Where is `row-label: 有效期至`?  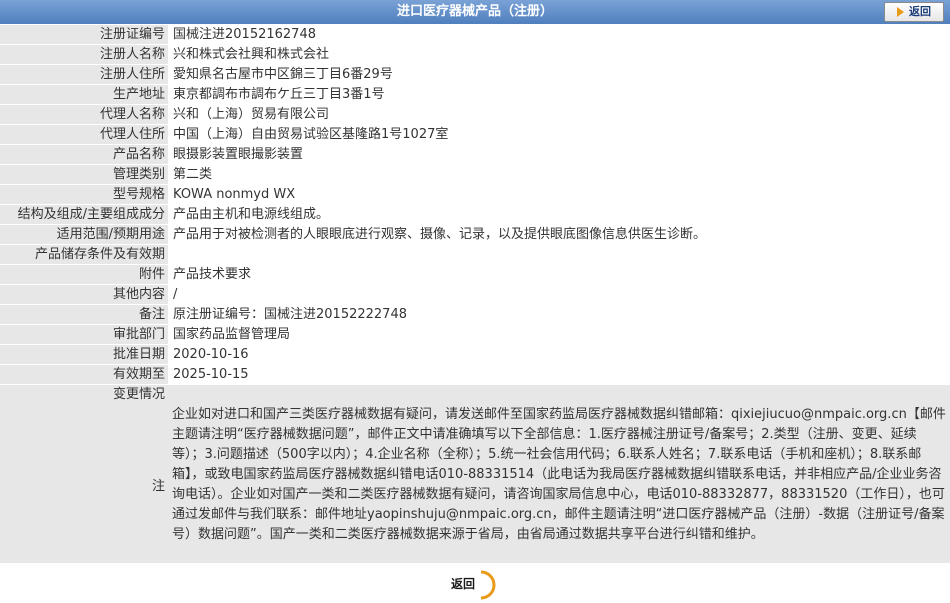 row-label: 有效期至 is located at coordinates (84, 375).